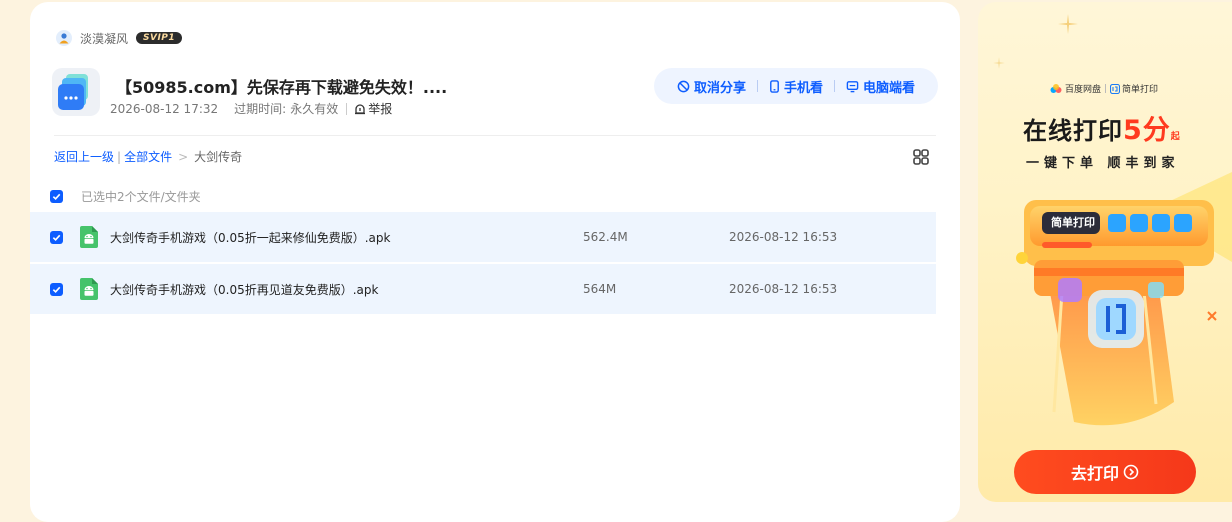 The width and height of the screenshot is (1232, 522). Describe the element at coordinates (76, 92) in the screenshot. I see `share-folder-icon` at that location.